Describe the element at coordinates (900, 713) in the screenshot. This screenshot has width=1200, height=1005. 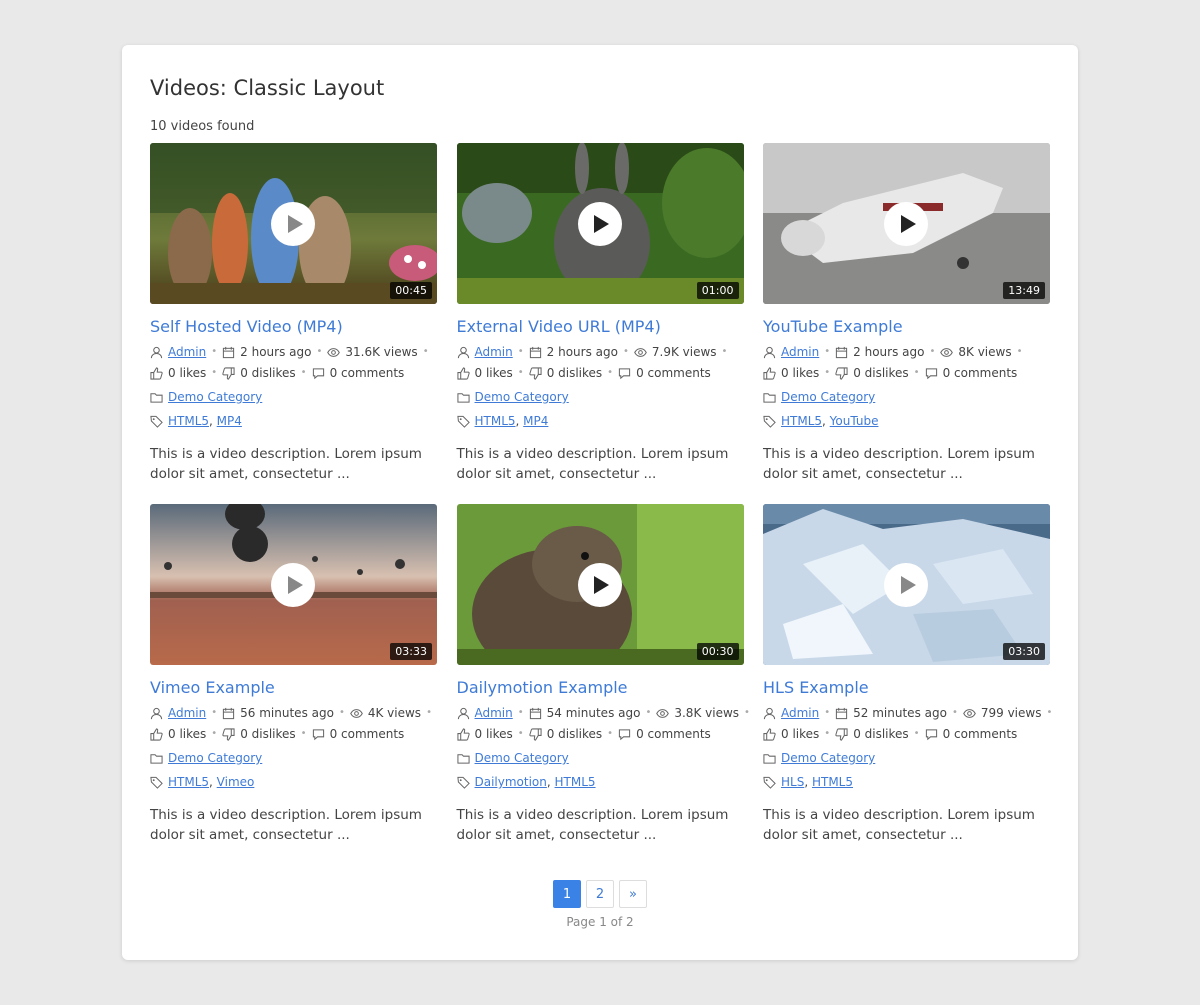
I see `video-date: 52 minutes ago` at that location.